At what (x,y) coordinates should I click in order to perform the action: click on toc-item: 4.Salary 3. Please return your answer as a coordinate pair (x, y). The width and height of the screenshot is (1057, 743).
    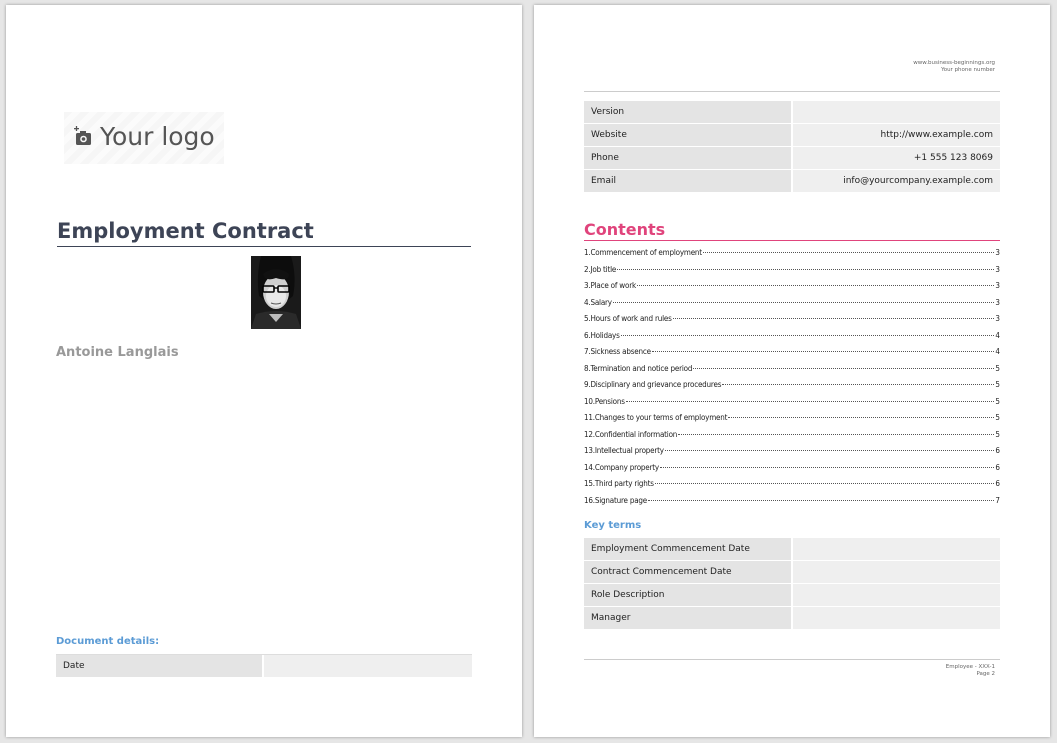
    Looking at the image, I should click on (792, 306).